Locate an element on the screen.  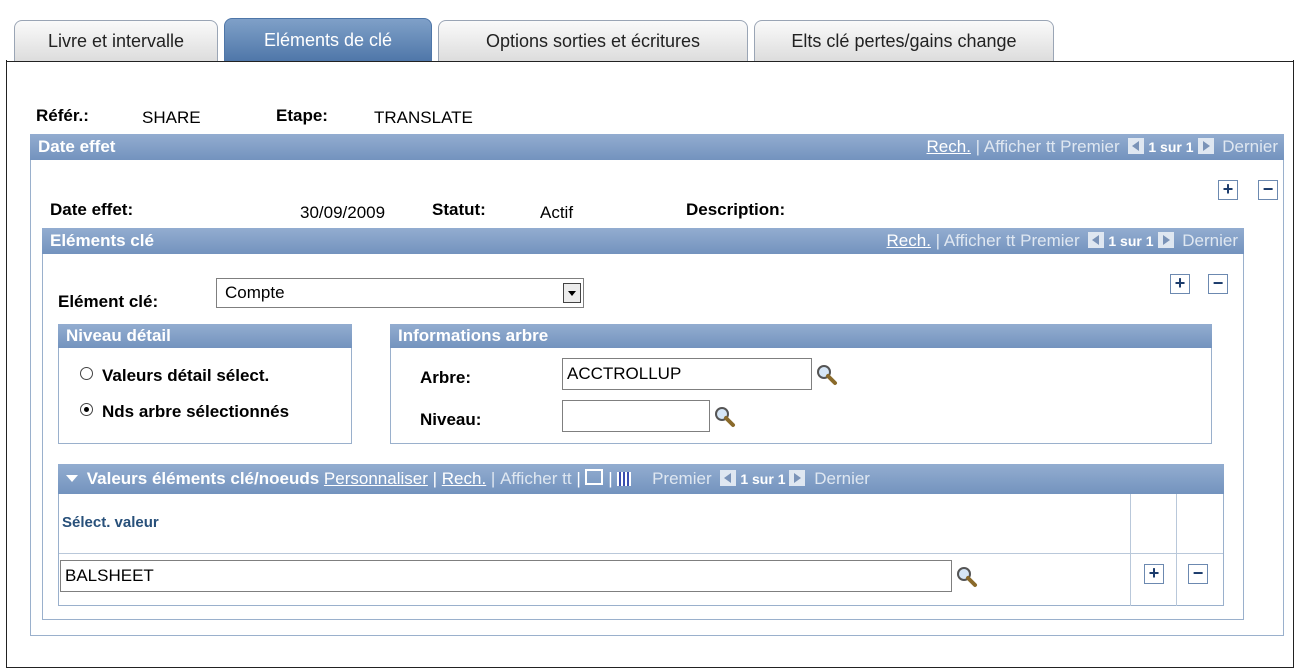
remove-element-button: − is located at coordinates (1218, 284).